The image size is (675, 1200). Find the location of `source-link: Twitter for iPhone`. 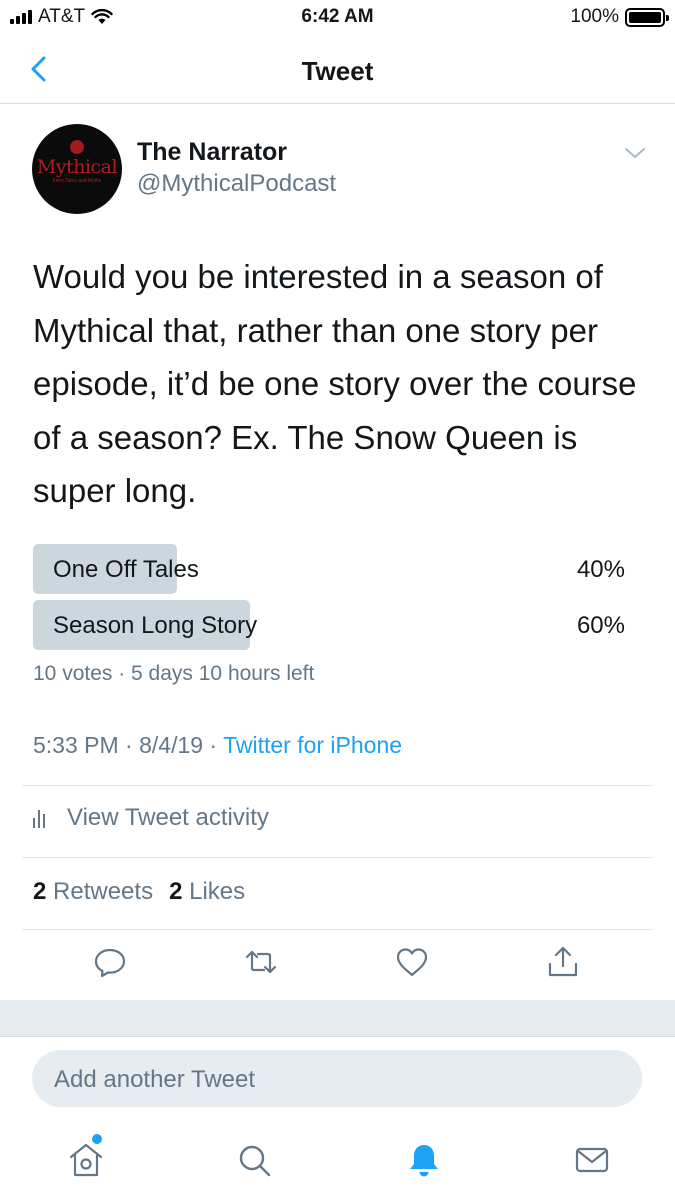

source-link: Twitter for iPhone is located at coordinates (312, 745).